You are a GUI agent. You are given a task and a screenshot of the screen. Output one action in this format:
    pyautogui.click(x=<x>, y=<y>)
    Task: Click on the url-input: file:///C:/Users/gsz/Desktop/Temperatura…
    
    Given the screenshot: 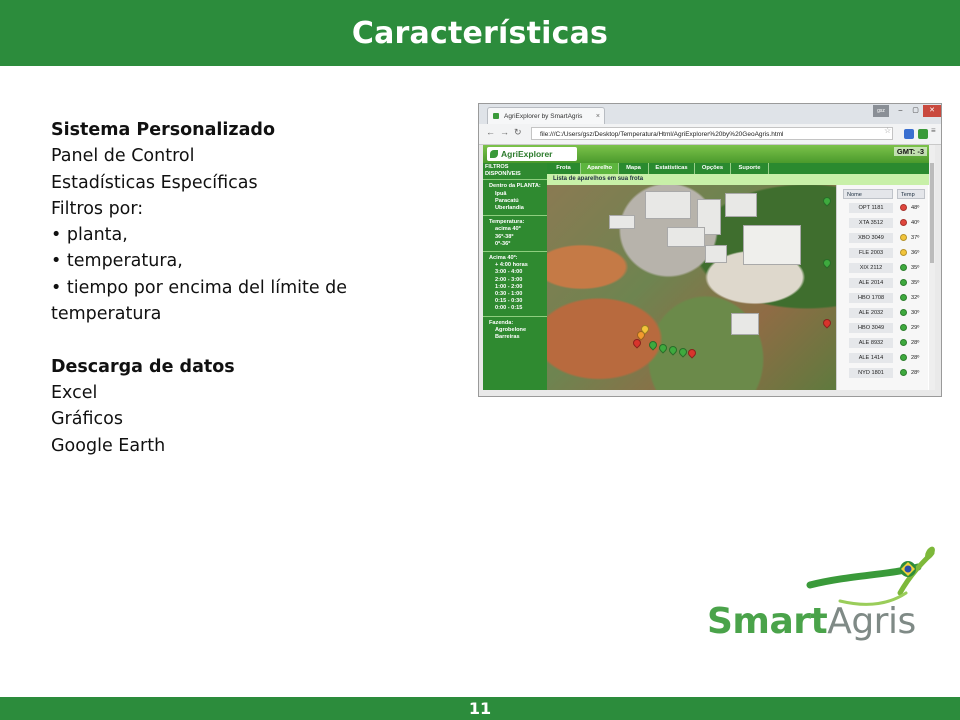 What is the action you would take?
    pyautogui.click(x=712, y=133)
    